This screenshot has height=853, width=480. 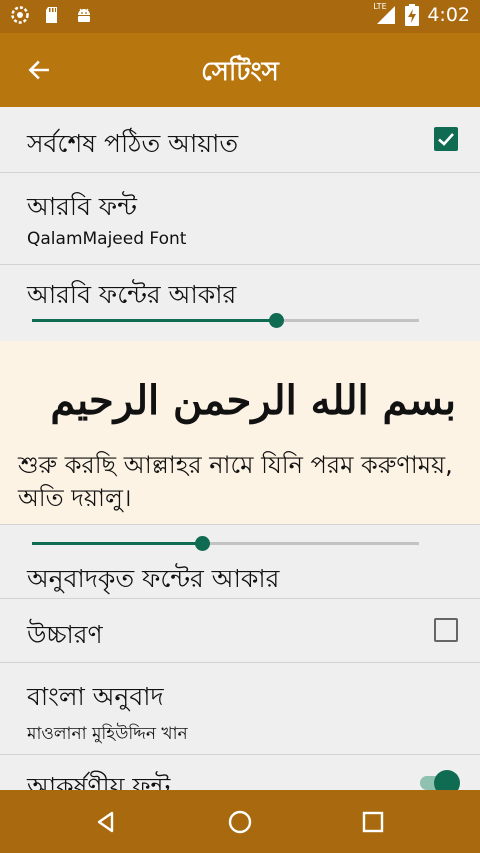 I want to click on setting-label: সর্বশেষ পঠিত আয়াত, so click(x=133, y=143).